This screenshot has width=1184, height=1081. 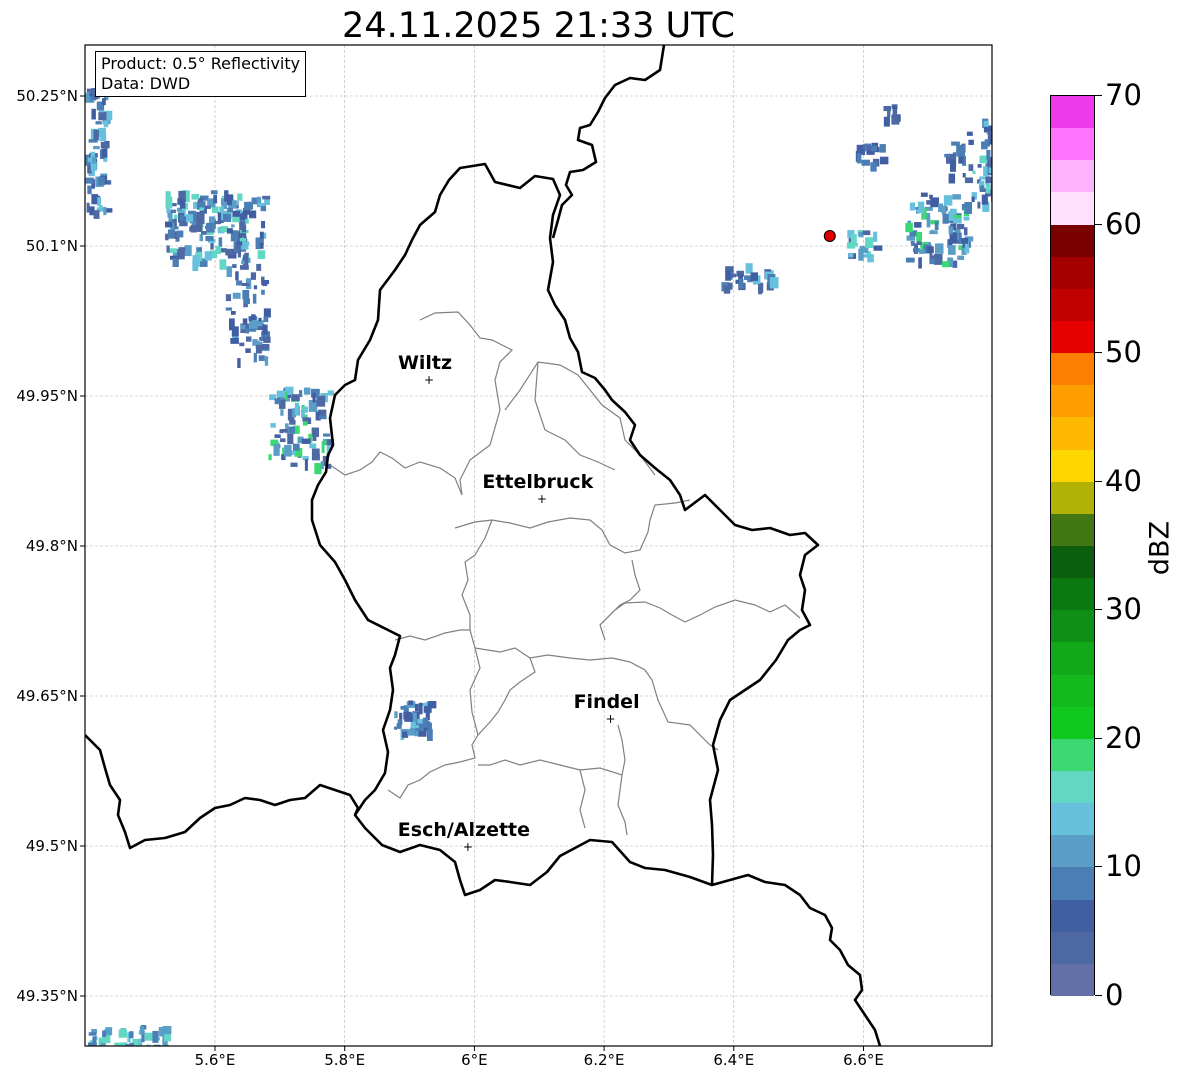 I want to click on x-tick-label: 6.6°E, so click(x=863, y=1060).